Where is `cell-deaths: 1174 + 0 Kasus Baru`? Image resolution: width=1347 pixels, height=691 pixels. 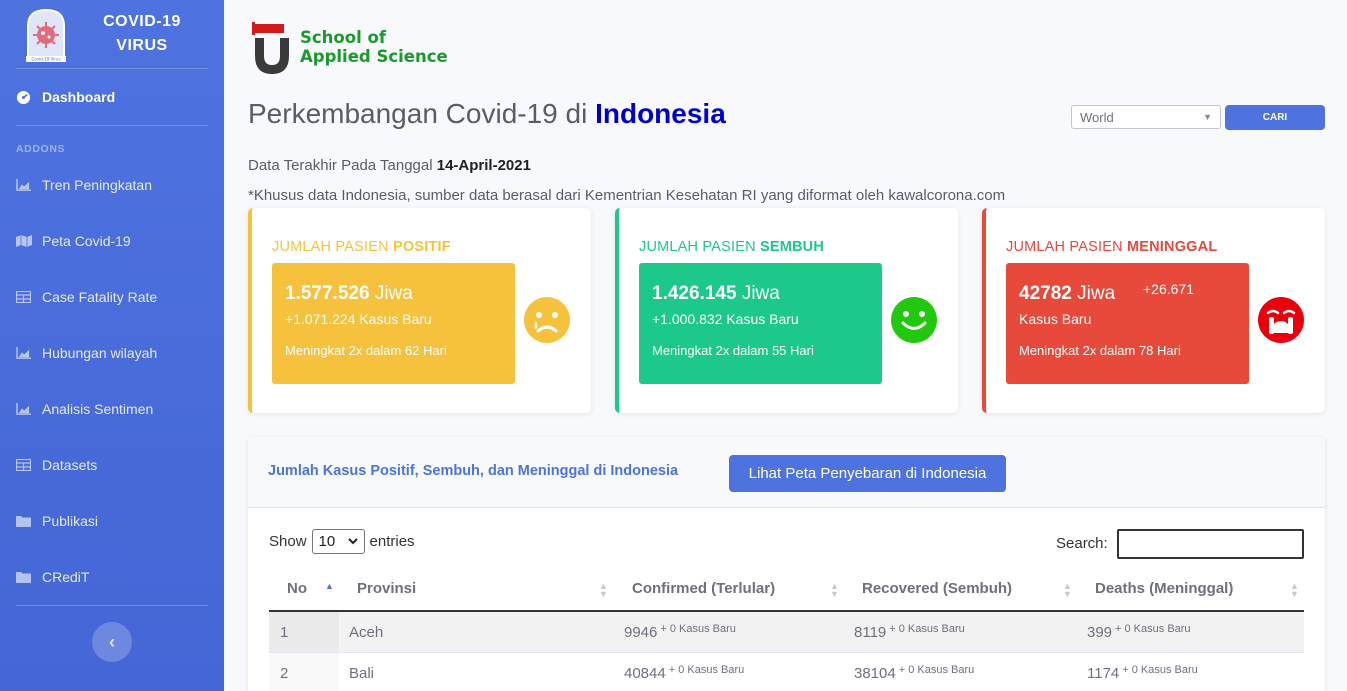 cell-deaths: 1174 + 0 Kasus Baru is located at coordinates (1142, 673).